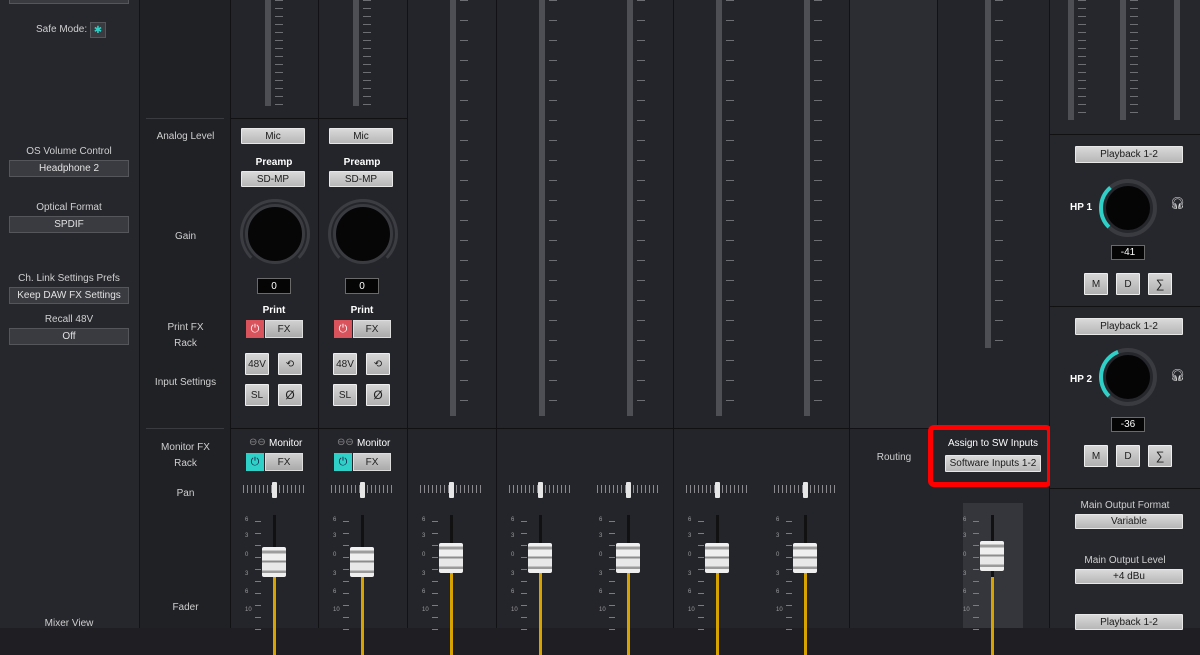 The height and width of the screenshot is (655, 1200). I want to click on top-field-stub, so click(69, 2).